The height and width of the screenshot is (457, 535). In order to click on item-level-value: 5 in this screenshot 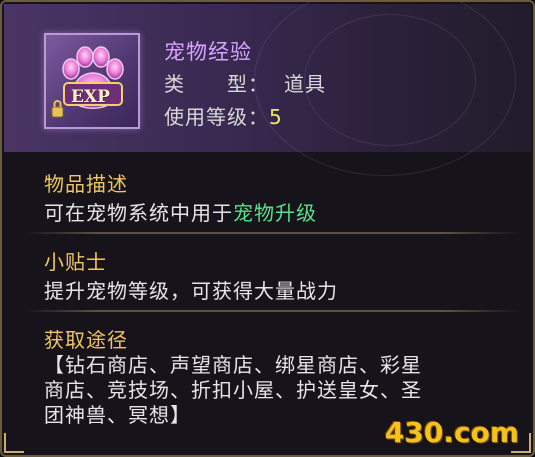, I will do `click(276, 117)`.